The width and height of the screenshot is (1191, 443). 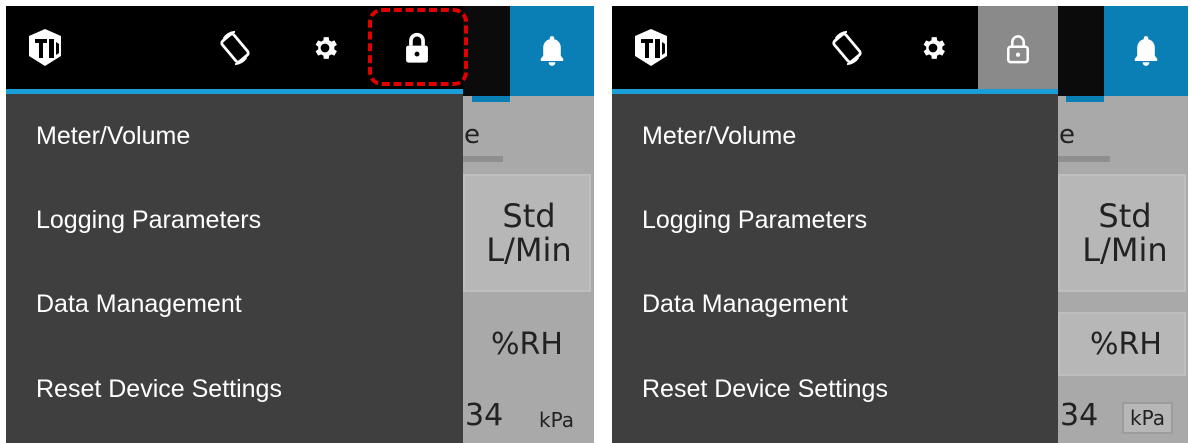 I want to click on lock-highlight-outline, so click(x=418, y=47).